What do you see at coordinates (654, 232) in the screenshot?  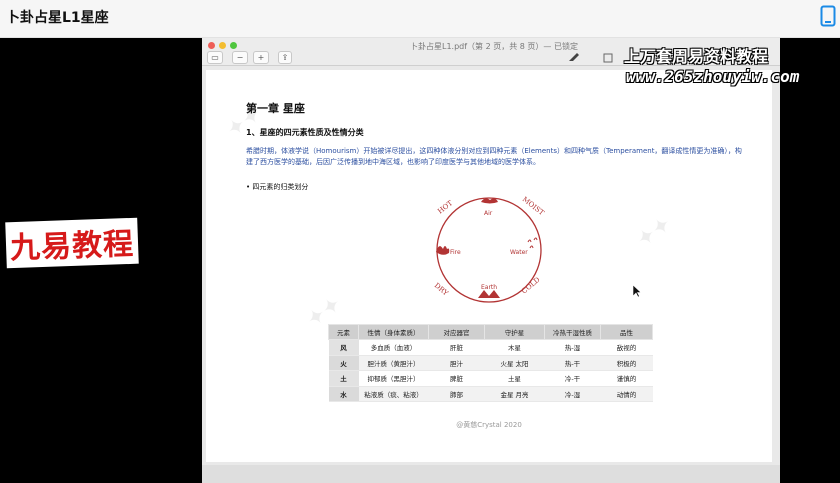 I see `watermark-graphic: ✦✦` at bounding box center [654, 232].